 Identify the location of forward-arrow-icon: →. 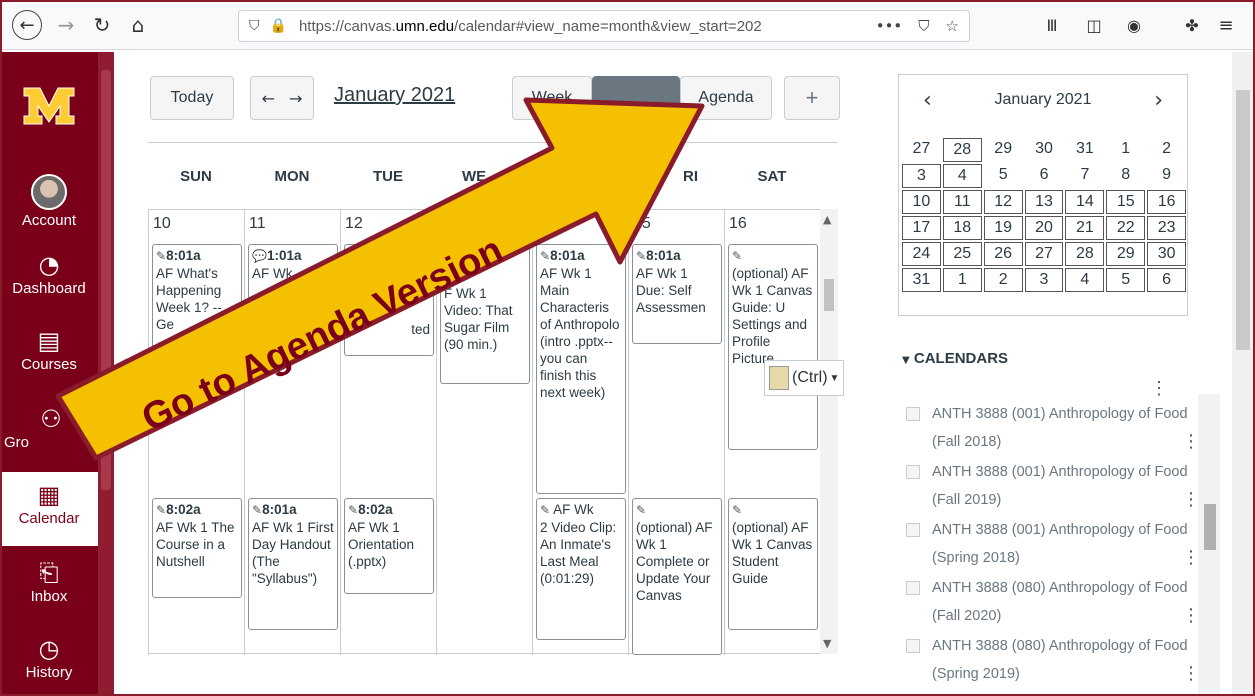
(66, 25).